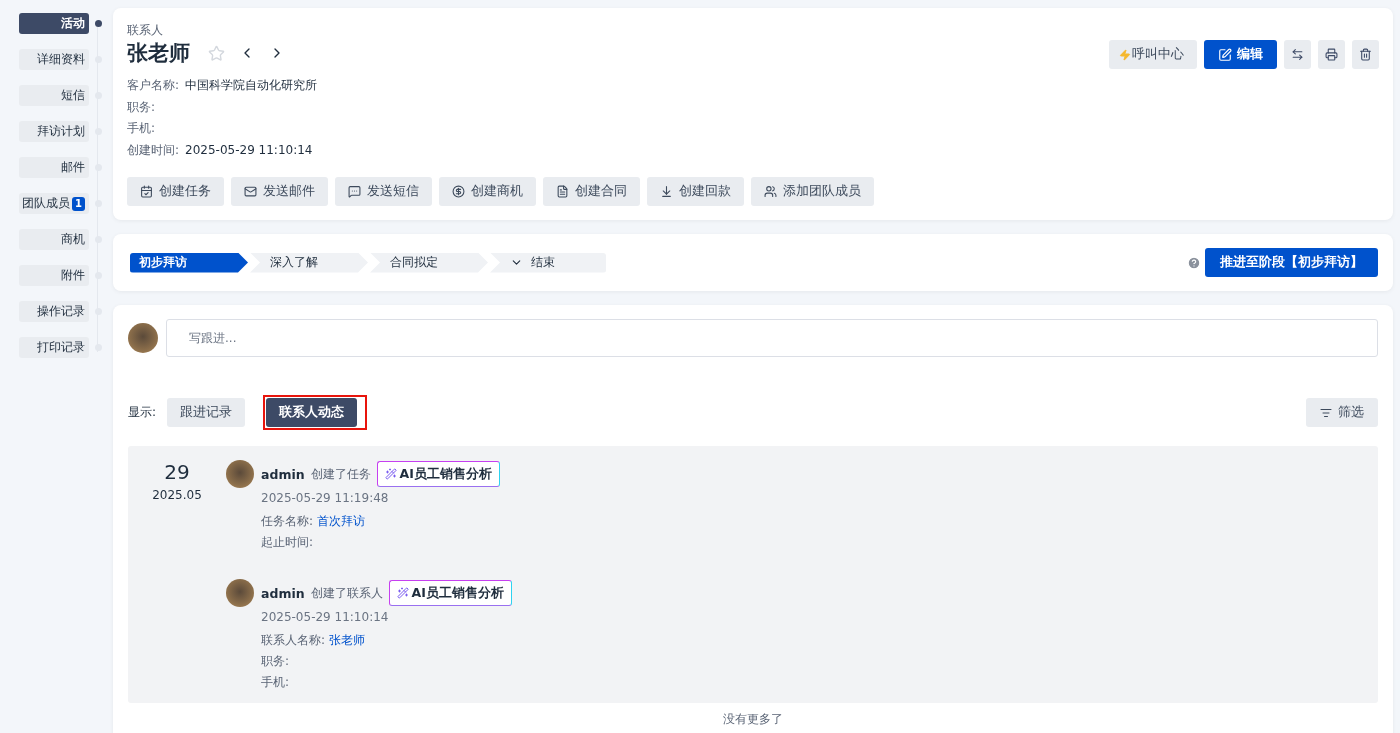  Describe the element at coordinates (54, 59) in the screenshot. I see `sidebar-item: 详细资料` at that location.